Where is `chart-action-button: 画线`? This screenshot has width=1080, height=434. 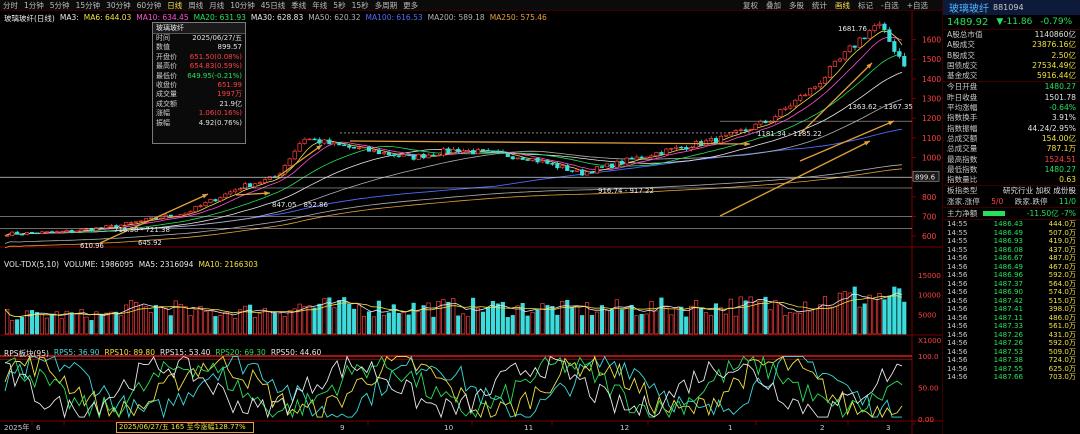 chart-action-button: 画线 is located at coordinates (842, 5).